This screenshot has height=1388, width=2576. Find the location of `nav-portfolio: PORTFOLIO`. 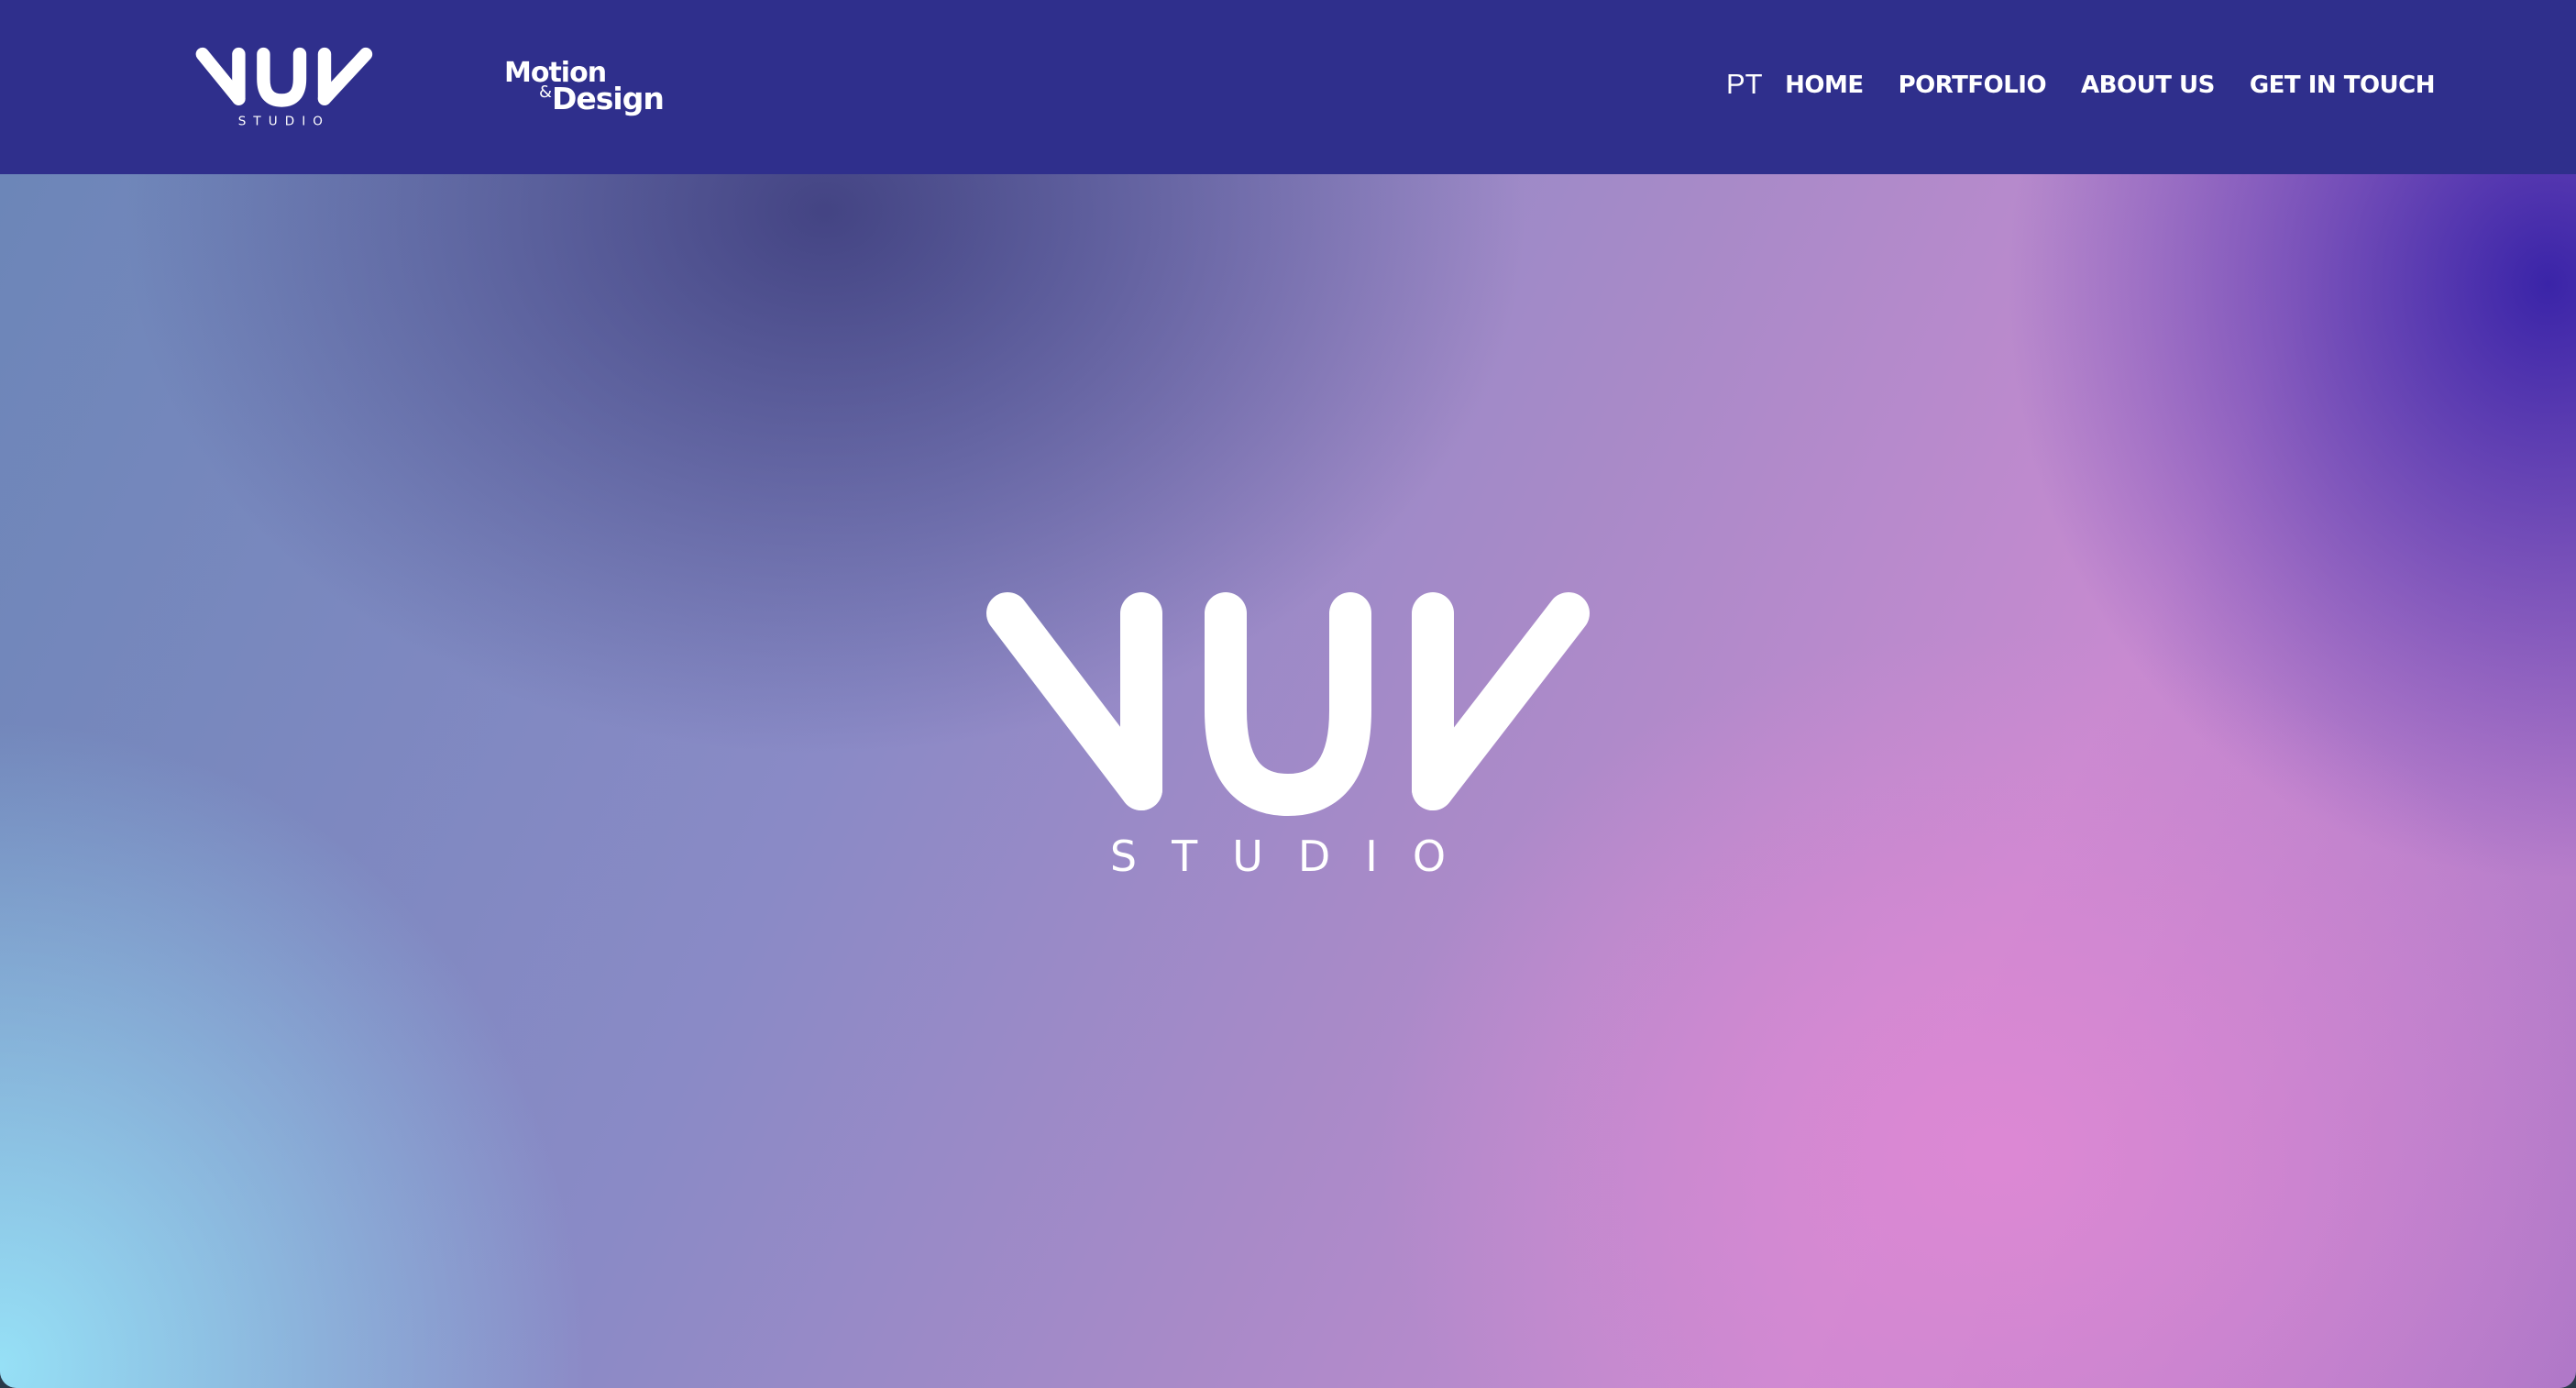

nav-portfolio: PORTFOLIO is located at coordinates (1973, 85).